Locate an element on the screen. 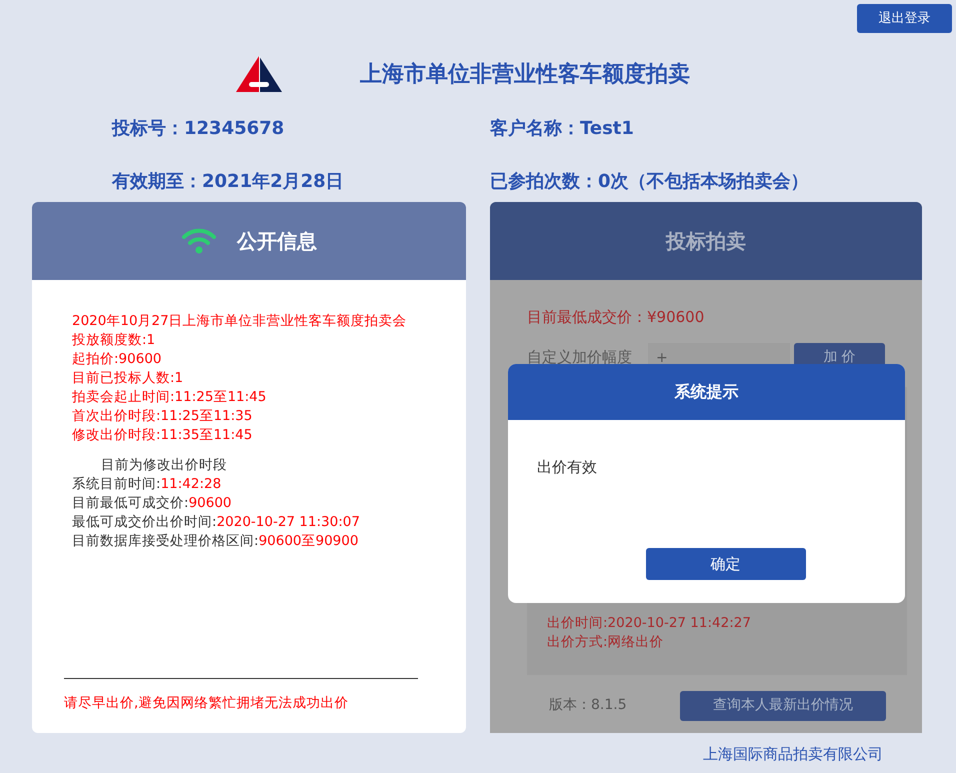 The image size is (956, 773). notice-text: 拍卖会起止时间:11:25至11:45 is located at coordinates (170, 397).